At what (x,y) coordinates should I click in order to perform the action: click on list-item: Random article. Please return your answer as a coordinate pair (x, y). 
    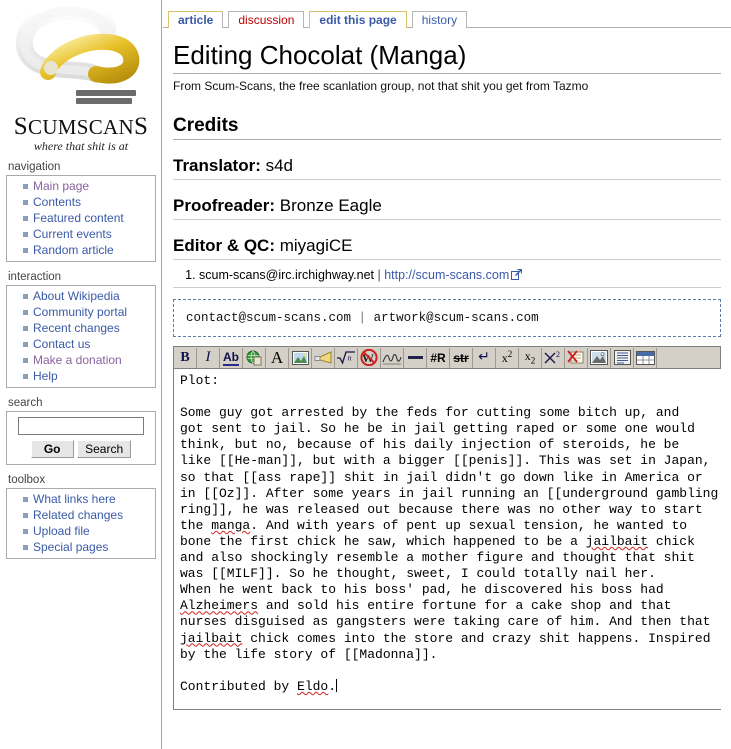
    Looking at the image, I should click on (89, 250).